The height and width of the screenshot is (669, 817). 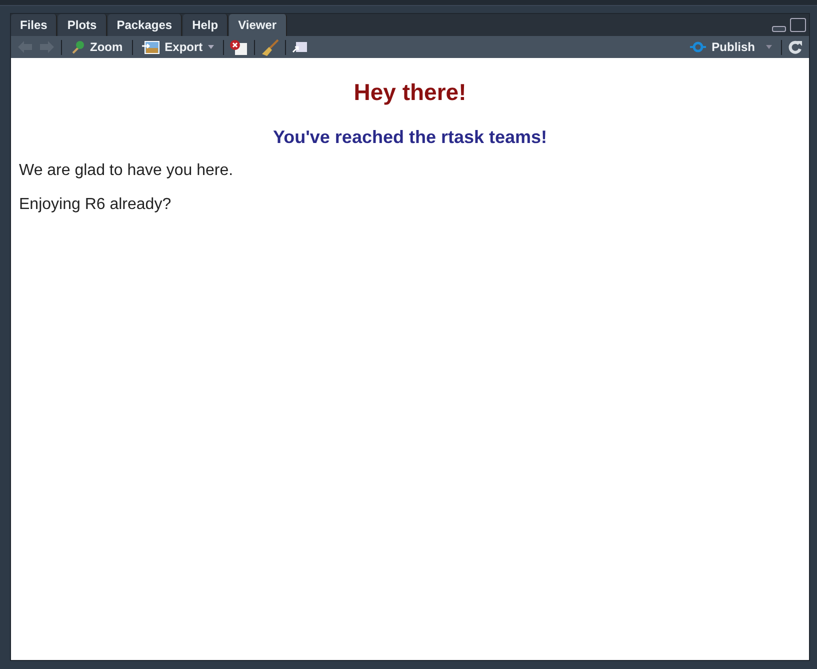 I want to click on export-button: Export, so click(x=177, y=47).